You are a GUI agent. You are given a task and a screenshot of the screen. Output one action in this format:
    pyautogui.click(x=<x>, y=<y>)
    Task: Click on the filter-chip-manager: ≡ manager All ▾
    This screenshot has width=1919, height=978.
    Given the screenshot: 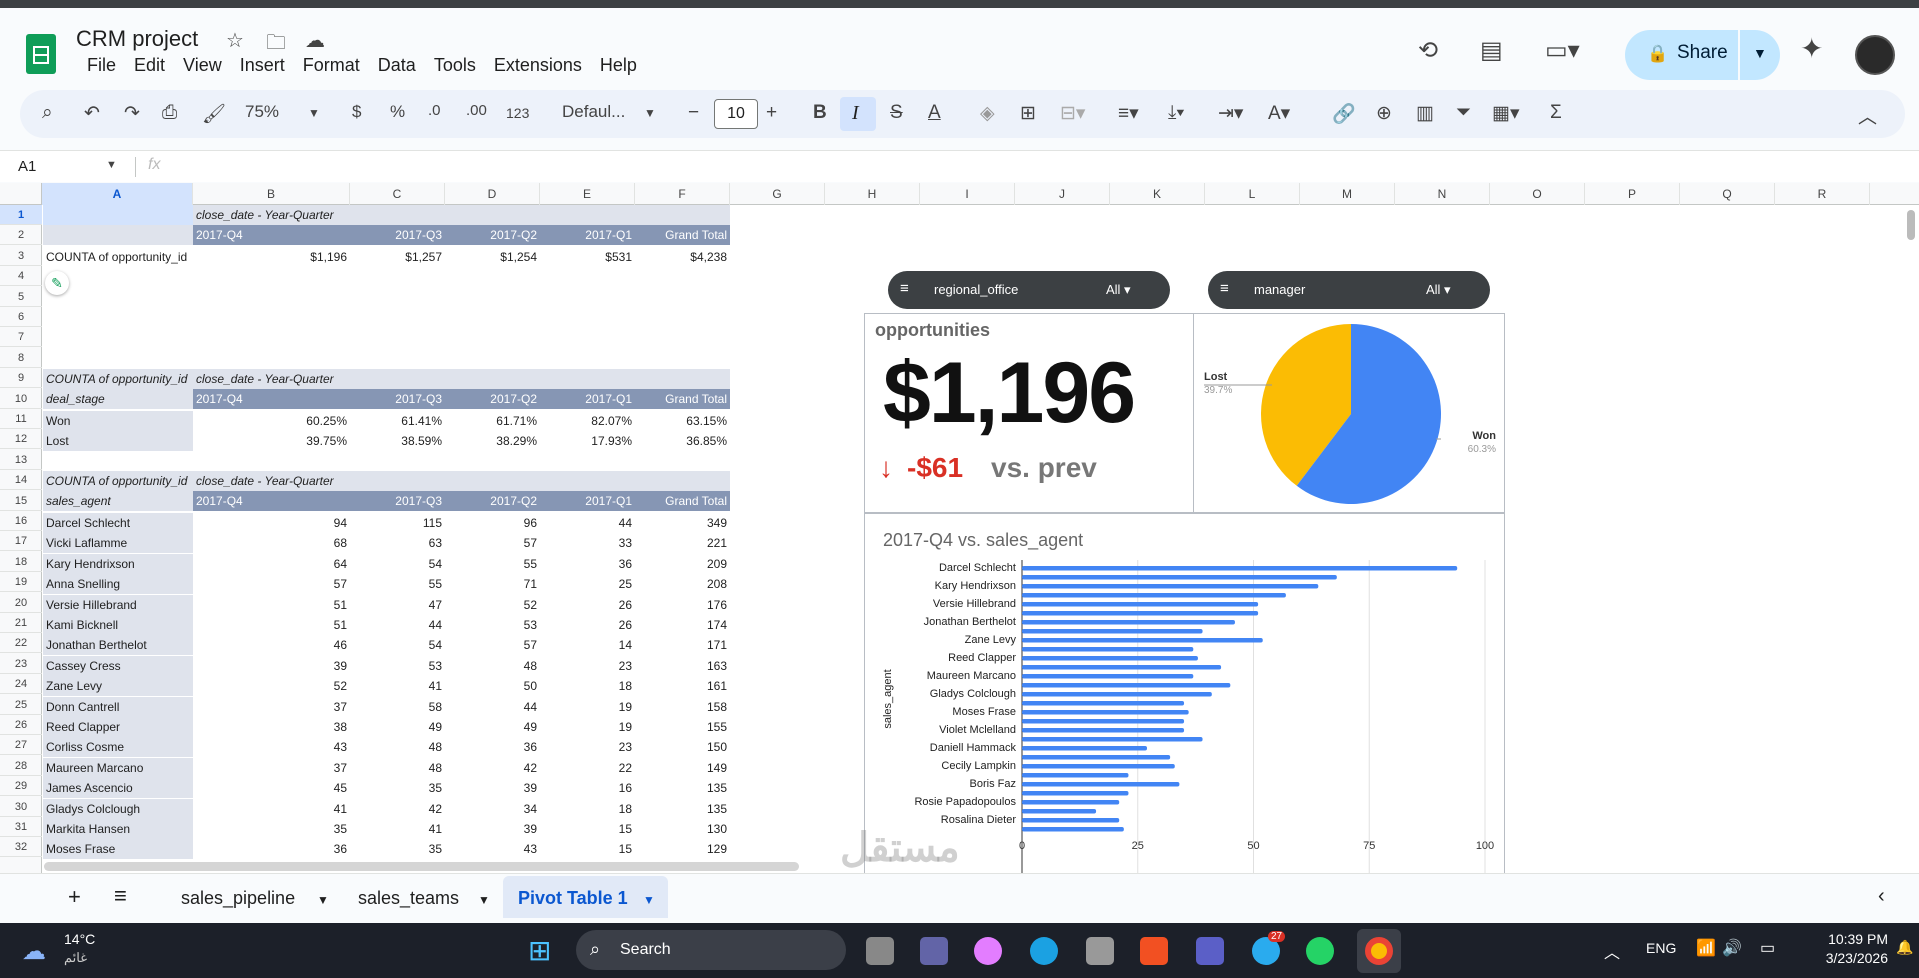 What is the action you would take?
    pyautogui.click(x=1349, y=290)
    